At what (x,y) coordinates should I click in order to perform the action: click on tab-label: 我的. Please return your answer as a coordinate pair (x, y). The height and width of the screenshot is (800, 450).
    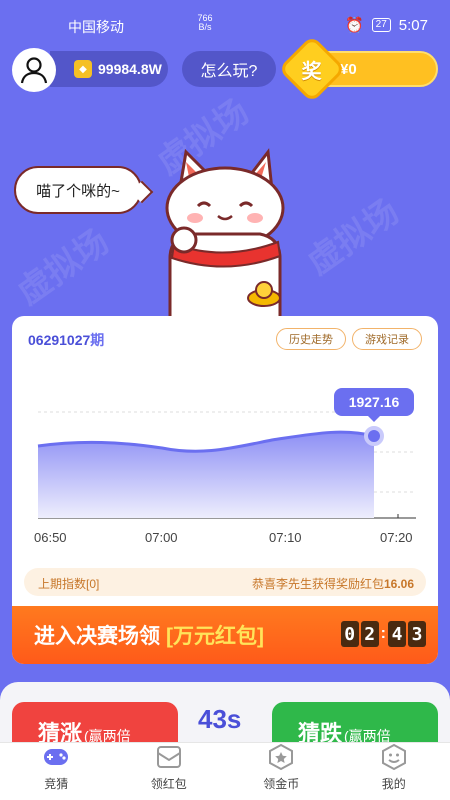
    Looking at the image, I should click on (393, 784).